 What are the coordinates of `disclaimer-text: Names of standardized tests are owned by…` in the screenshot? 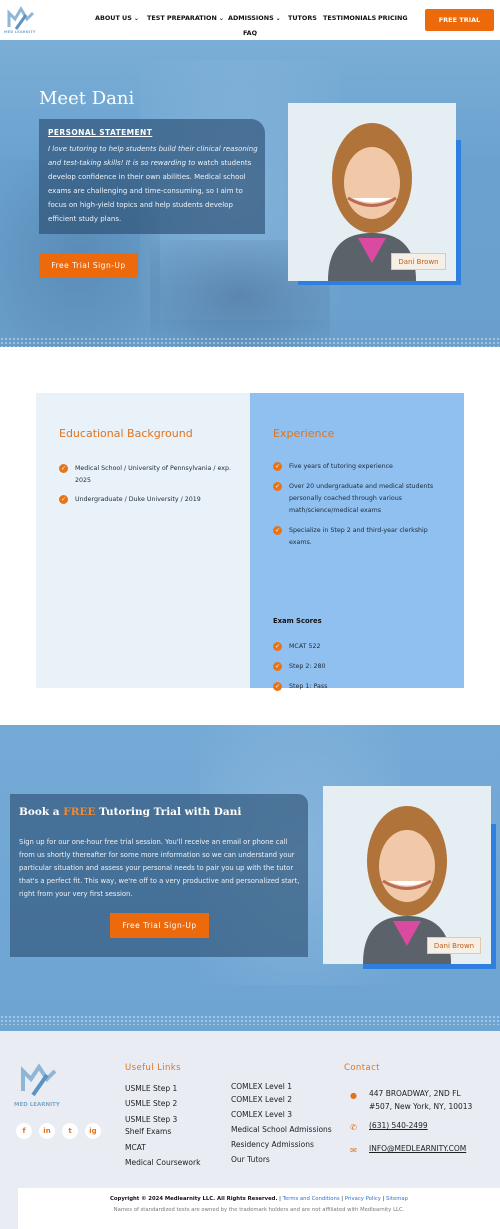 It's located at (259, 1210).